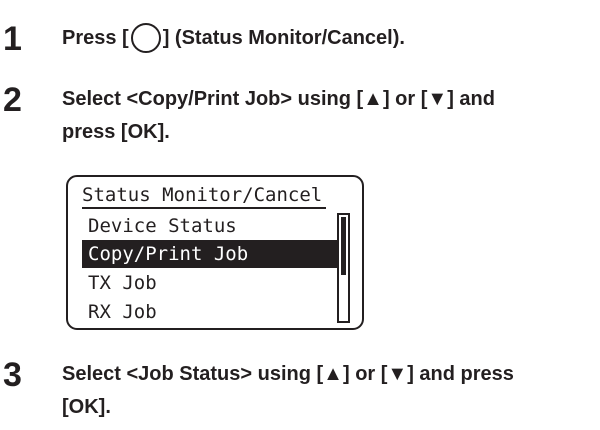 This screenshot has height=430, width=600. I want to click on lcd-title: Status Monitor/Cancel, so click(204, 196).